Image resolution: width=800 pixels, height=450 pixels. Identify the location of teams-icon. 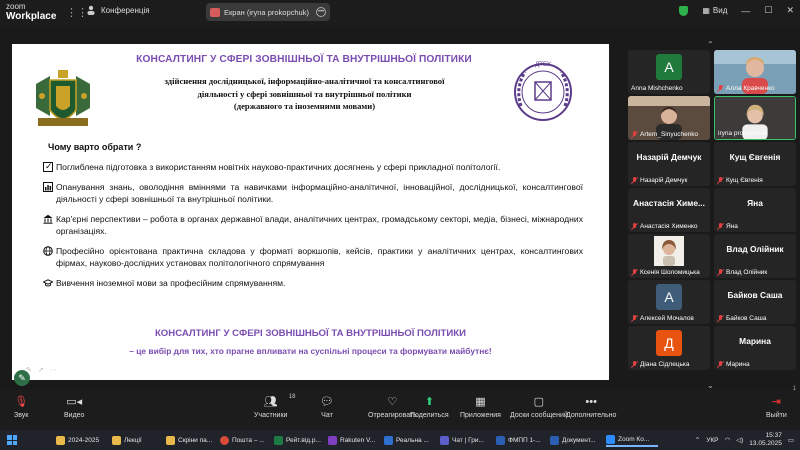
(444, 440).